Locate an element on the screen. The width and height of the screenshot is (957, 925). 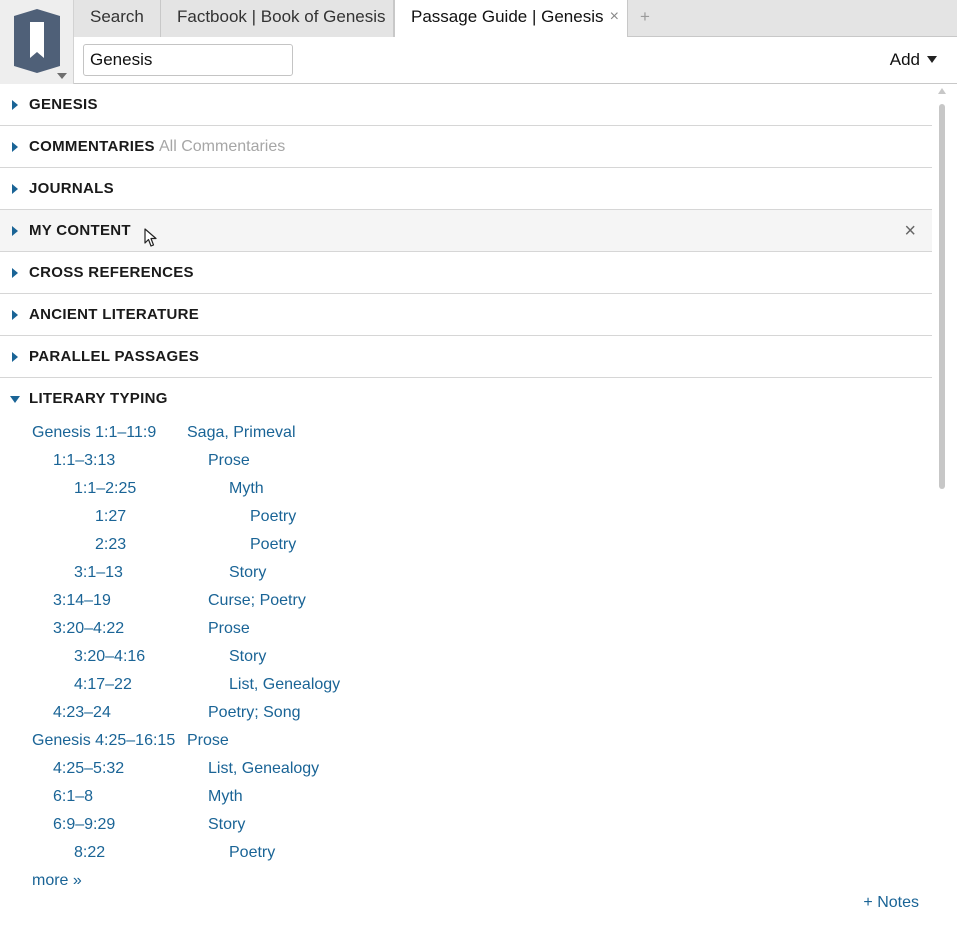
more-link: more » is located at coordinates (57, 881).